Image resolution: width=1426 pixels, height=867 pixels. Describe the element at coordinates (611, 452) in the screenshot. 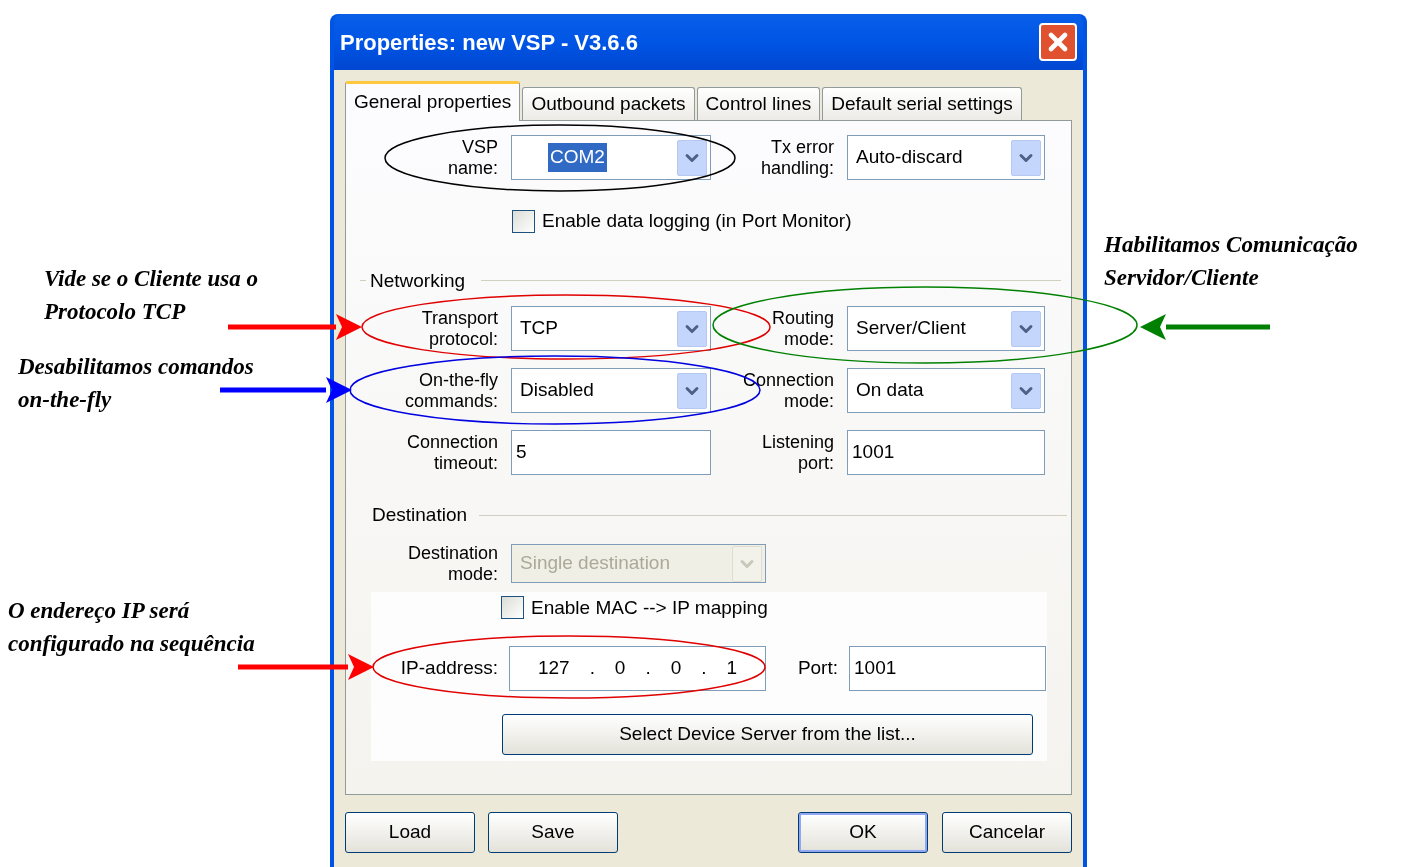

I see `text-field: 5` at that location.